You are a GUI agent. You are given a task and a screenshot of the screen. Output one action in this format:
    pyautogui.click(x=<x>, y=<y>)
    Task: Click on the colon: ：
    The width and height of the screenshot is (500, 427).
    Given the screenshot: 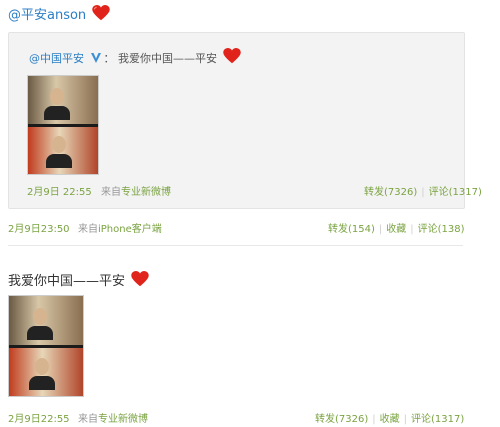 What is the action you would take?
    pyautogui.click(x=109, y=58)
    